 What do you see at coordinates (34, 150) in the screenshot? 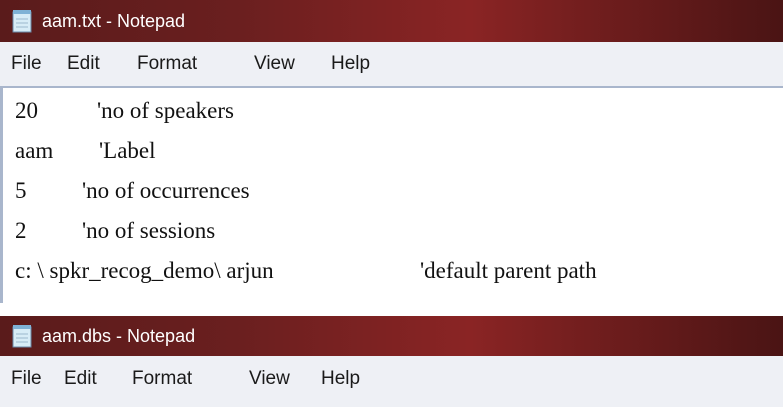
I see `line-value: aam` at bounding box center [34, 150].